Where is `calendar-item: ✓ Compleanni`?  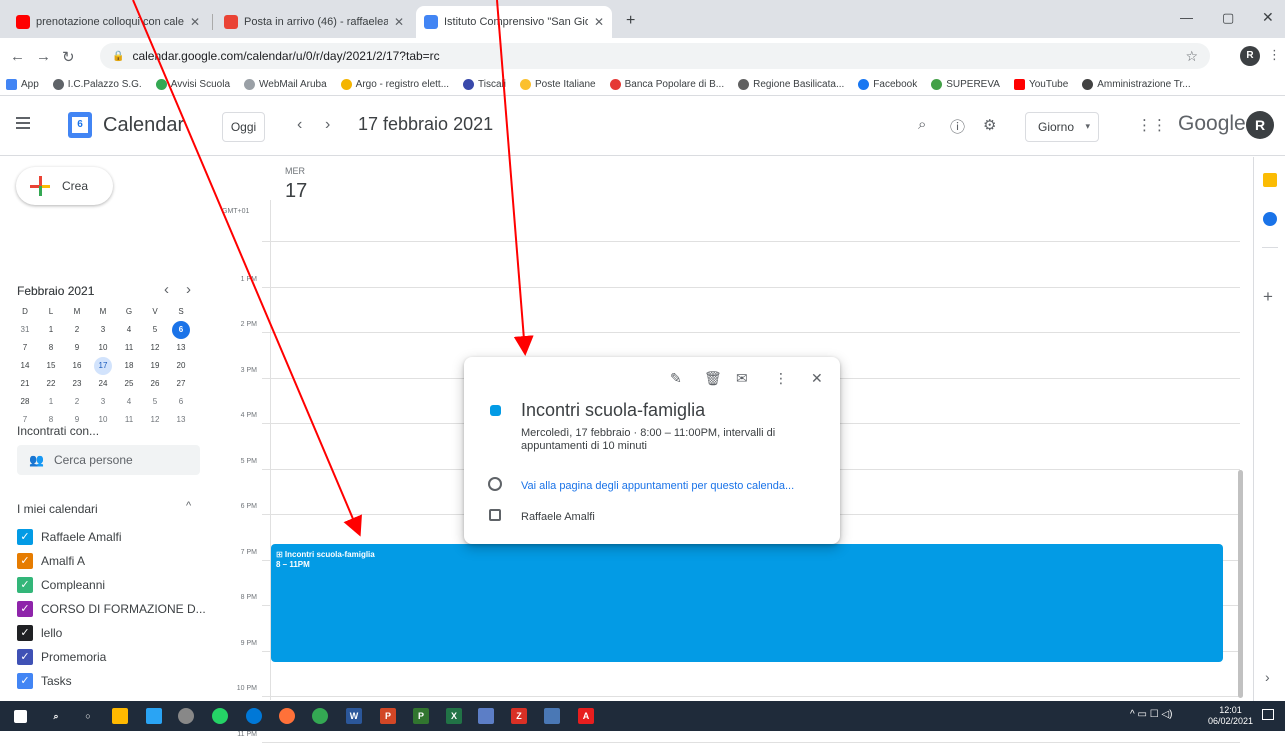 calendar-item: ✓ Compleanni is located at coordinates (61, 585).